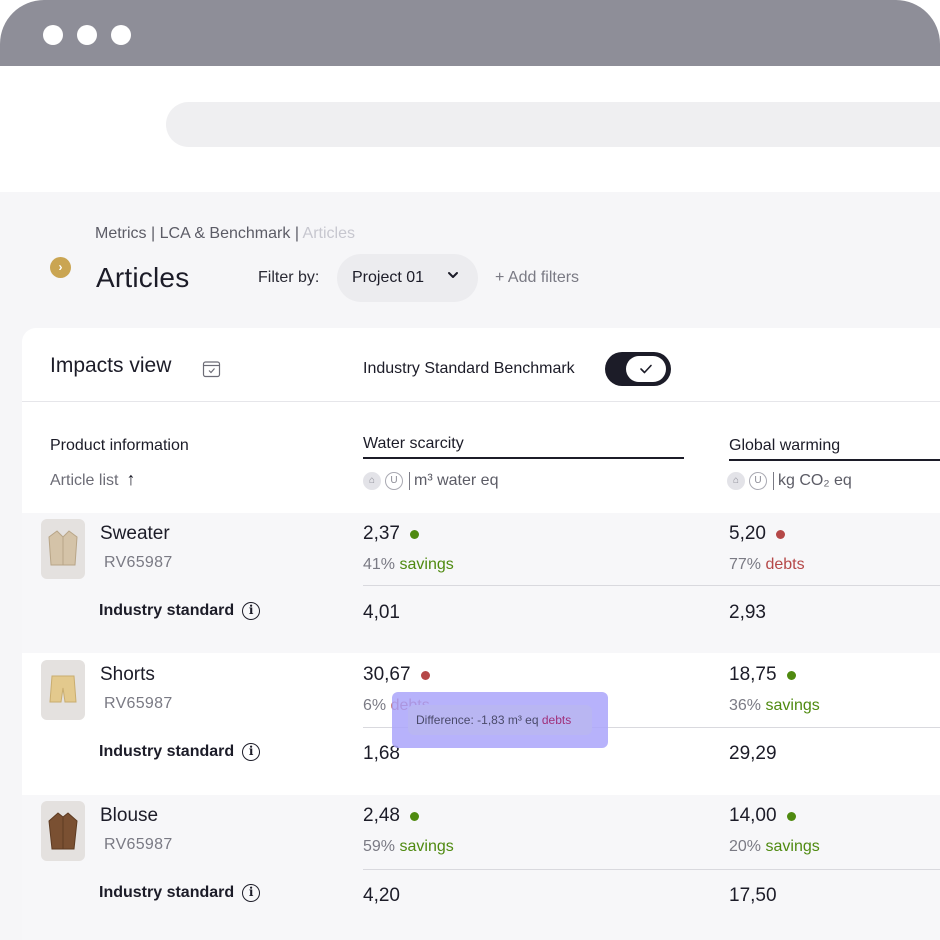 The image size is (940, 940). I want to click on value-text: 18,75, so click(753, 674).